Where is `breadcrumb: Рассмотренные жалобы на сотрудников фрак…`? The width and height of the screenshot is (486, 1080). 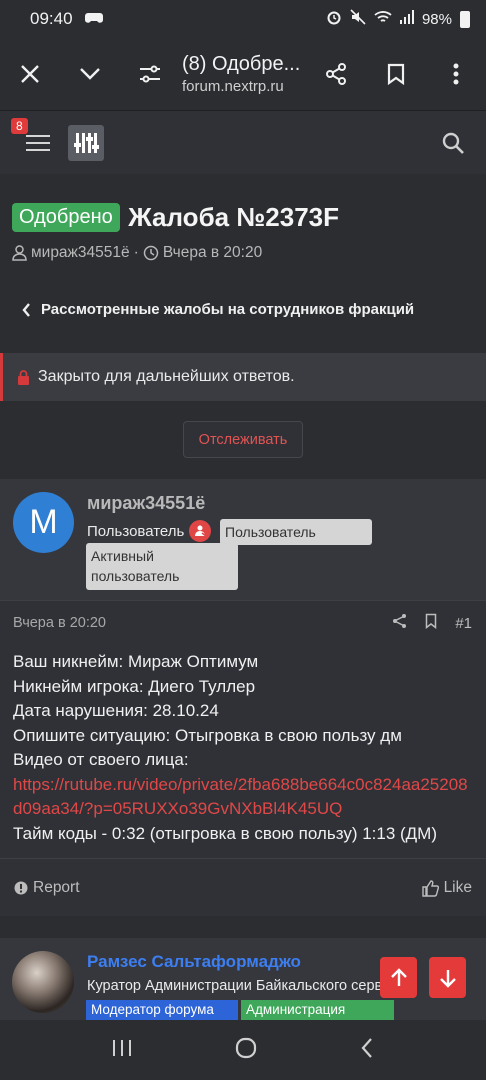
breadcrumb: Рассмотренные жалобы на сотрудников фрак… is located at coordinates (218, 309).